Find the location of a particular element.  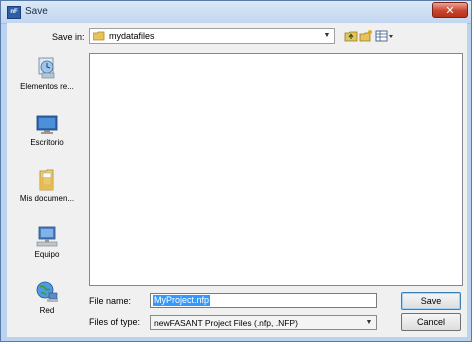

new-folder-icon is located at coordinates (366, 36).